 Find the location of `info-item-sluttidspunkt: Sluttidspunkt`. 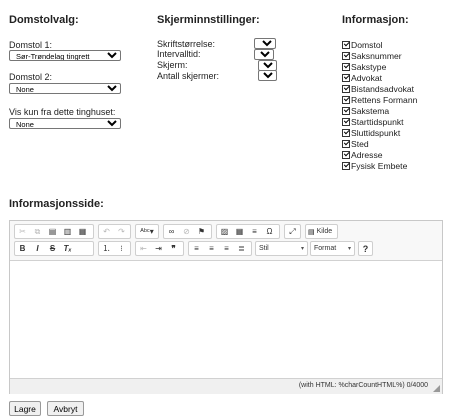

info-item-sluttidspunkt: Sluttidspunkt is located at coordinates (371, 132).